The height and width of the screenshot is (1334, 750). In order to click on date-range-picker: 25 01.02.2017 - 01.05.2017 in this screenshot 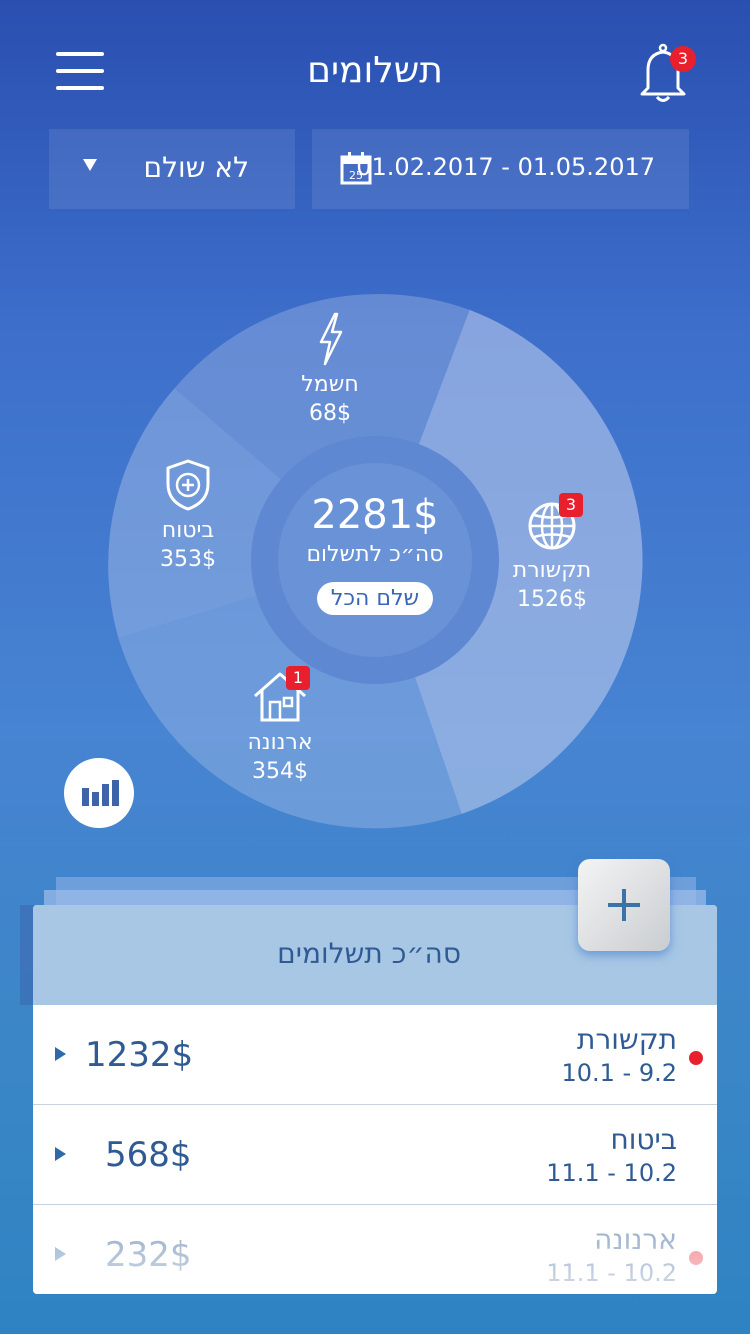, I will do `click(500, 169)`.